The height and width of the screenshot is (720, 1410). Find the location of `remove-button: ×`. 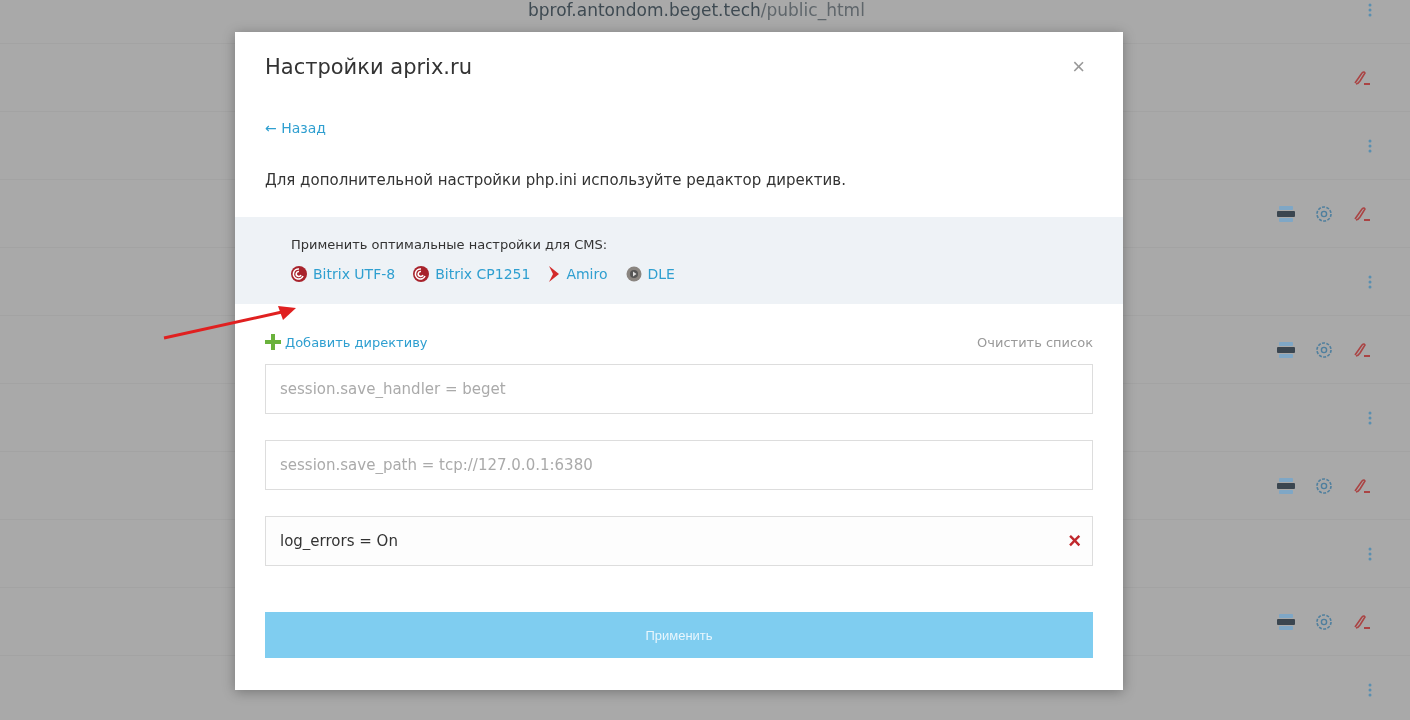

remove-button: × is located at coordinates (1074, 541).